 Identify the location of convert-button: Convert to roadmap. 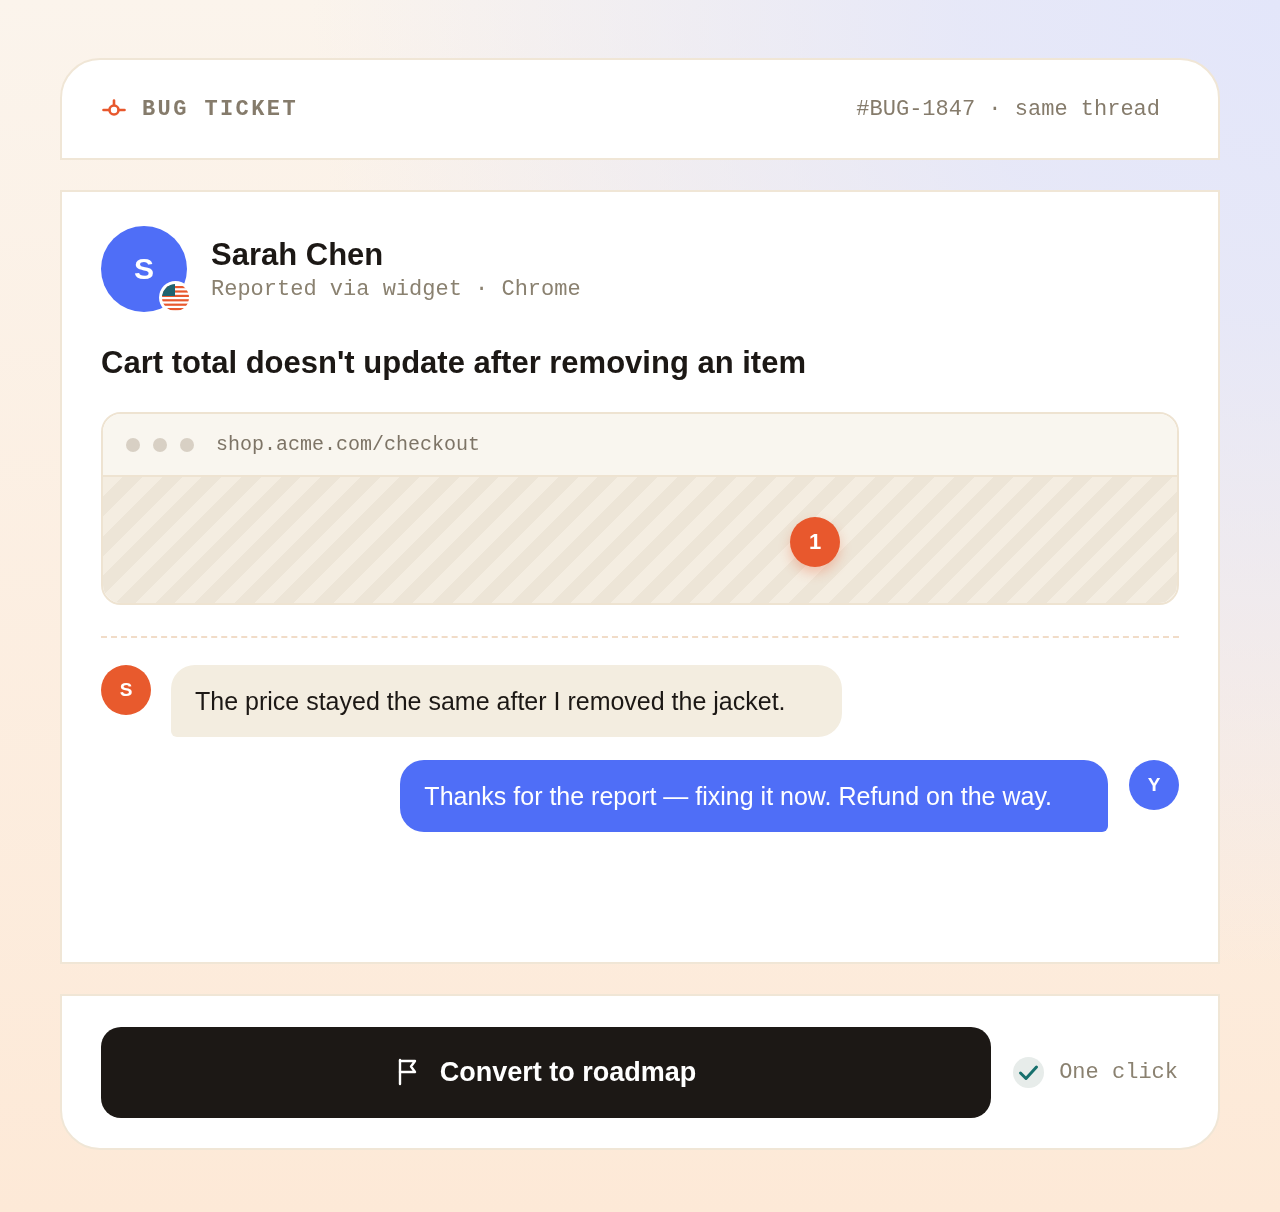
(546, 1072).